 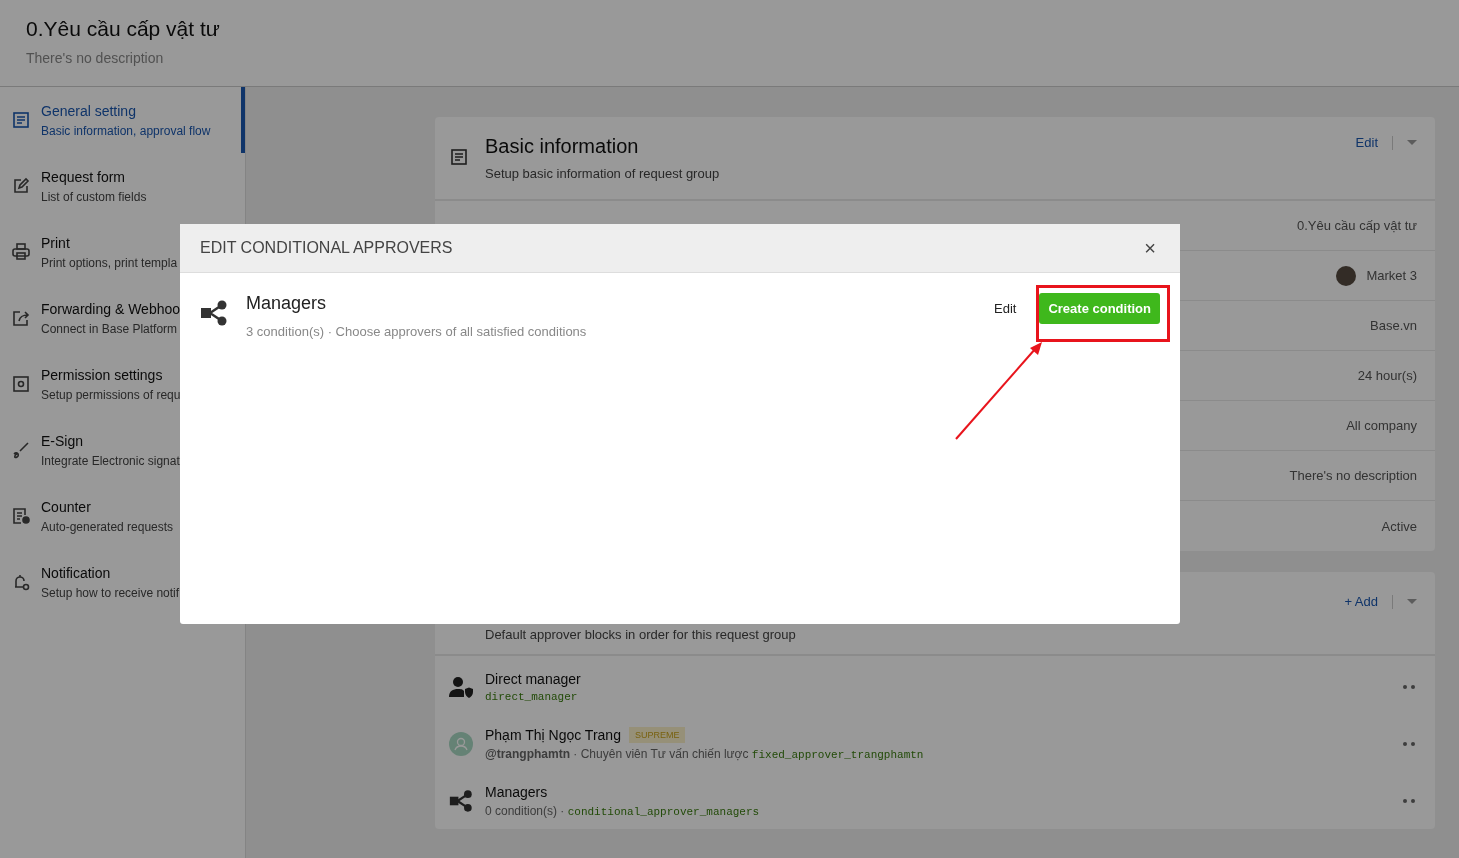 What do you see at coordinates (122, 450) in the screenshot?
I see `sidebar-item: E-Sign Integrate Electronic signat` at bounding box center [122, 450].